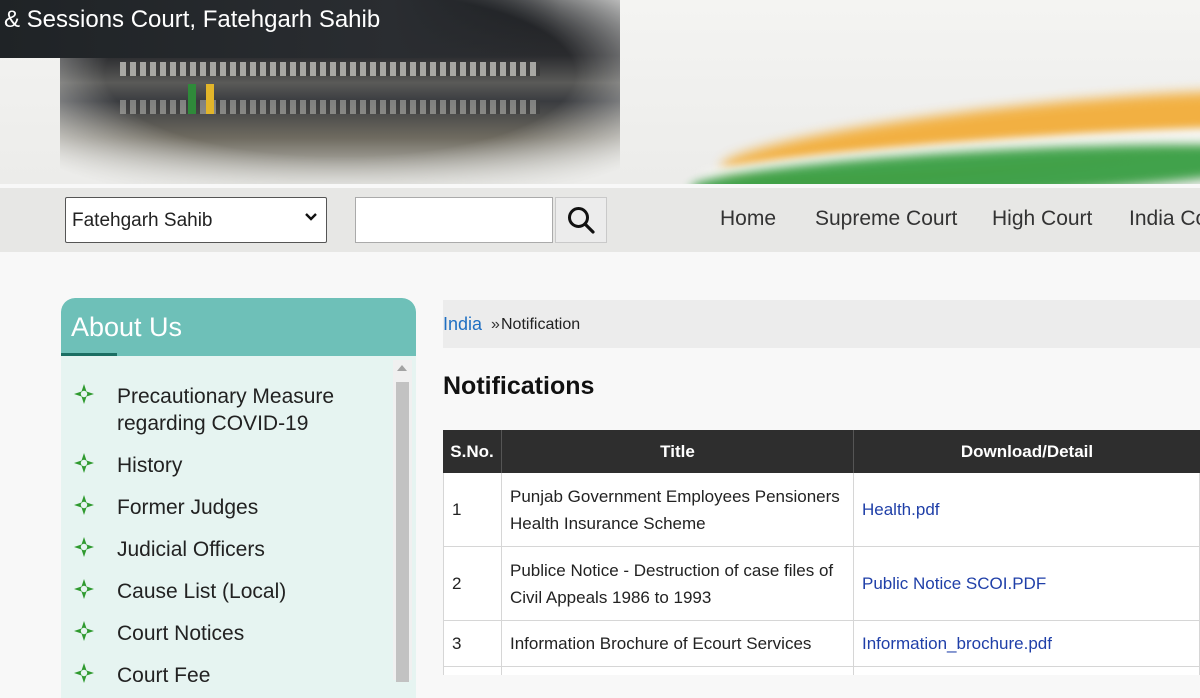 Image resolution: width=1200 pixels, height=698 pixels. I want to click on district-select: Fatehgarh Sahib, so click(196, 220).